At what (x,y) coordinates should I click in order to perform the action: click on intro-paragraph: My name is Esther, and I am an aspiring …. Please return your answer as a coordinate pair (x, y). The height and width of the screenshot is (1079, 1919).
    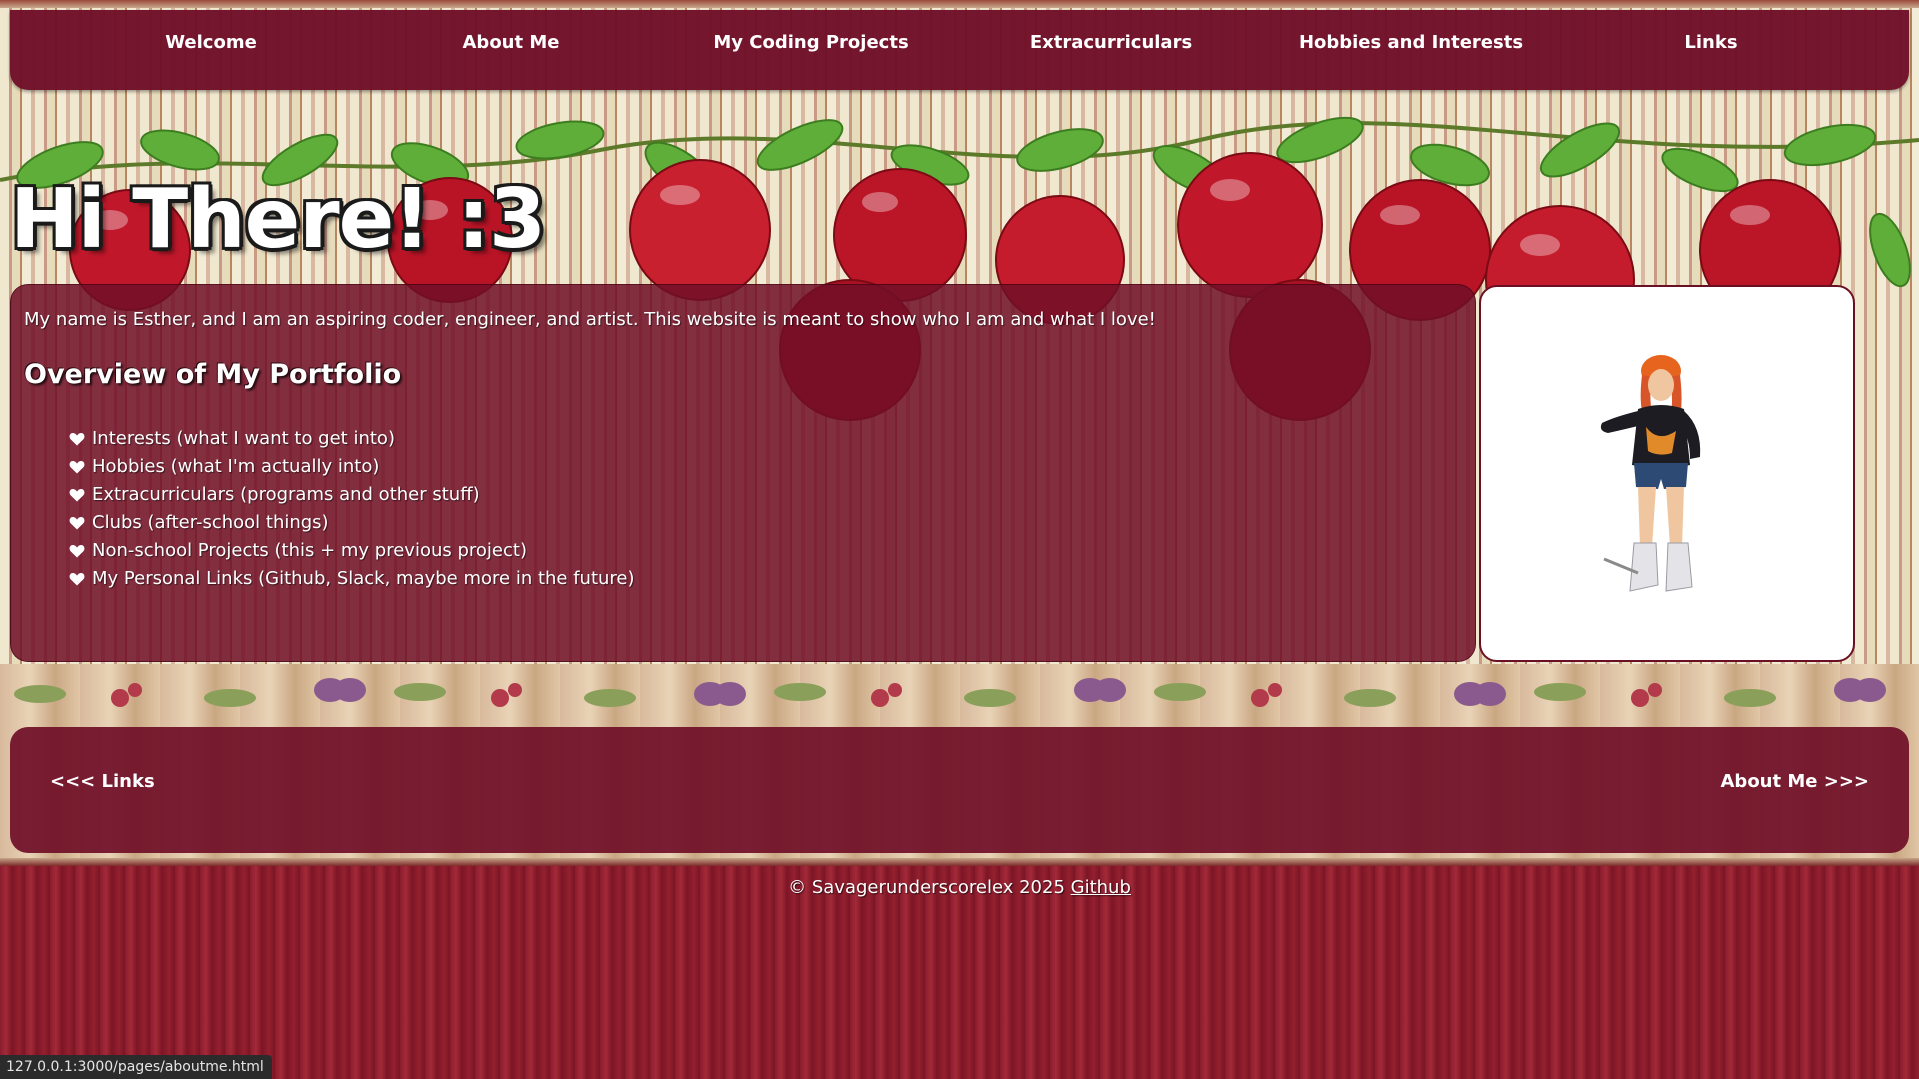
    Looking at the image, I should click on (590, 319).